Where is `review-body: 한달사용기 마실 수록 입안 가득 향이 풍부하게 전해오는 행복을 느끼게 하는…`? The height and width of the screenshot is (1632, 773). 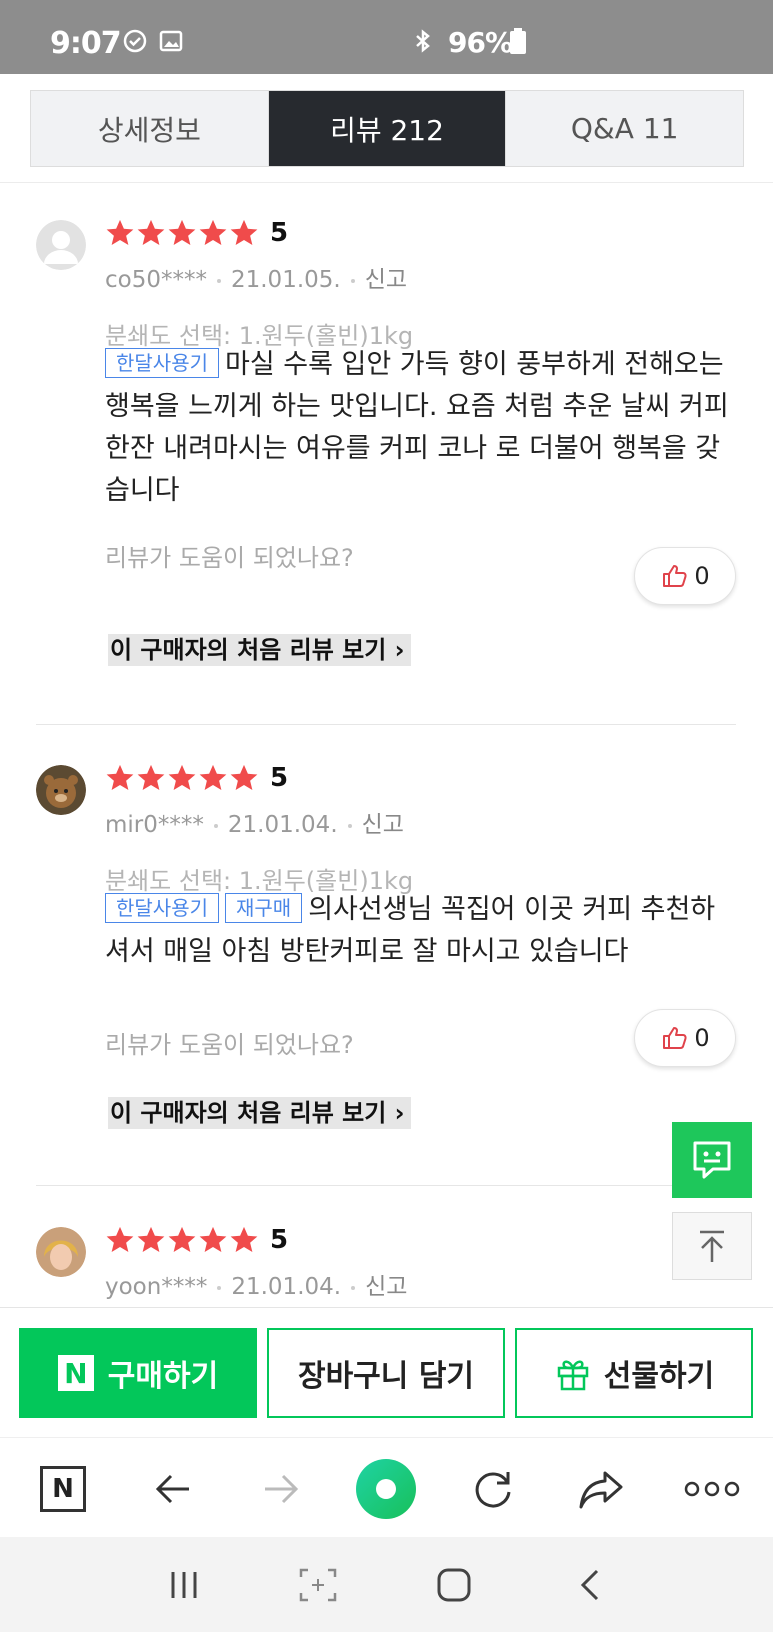 review-body: 한달사용기 마실 수록 입안 가득 향이 풍부하게 전해오는 행복을 느끼게 하는… is located at coordinates (417, 428).